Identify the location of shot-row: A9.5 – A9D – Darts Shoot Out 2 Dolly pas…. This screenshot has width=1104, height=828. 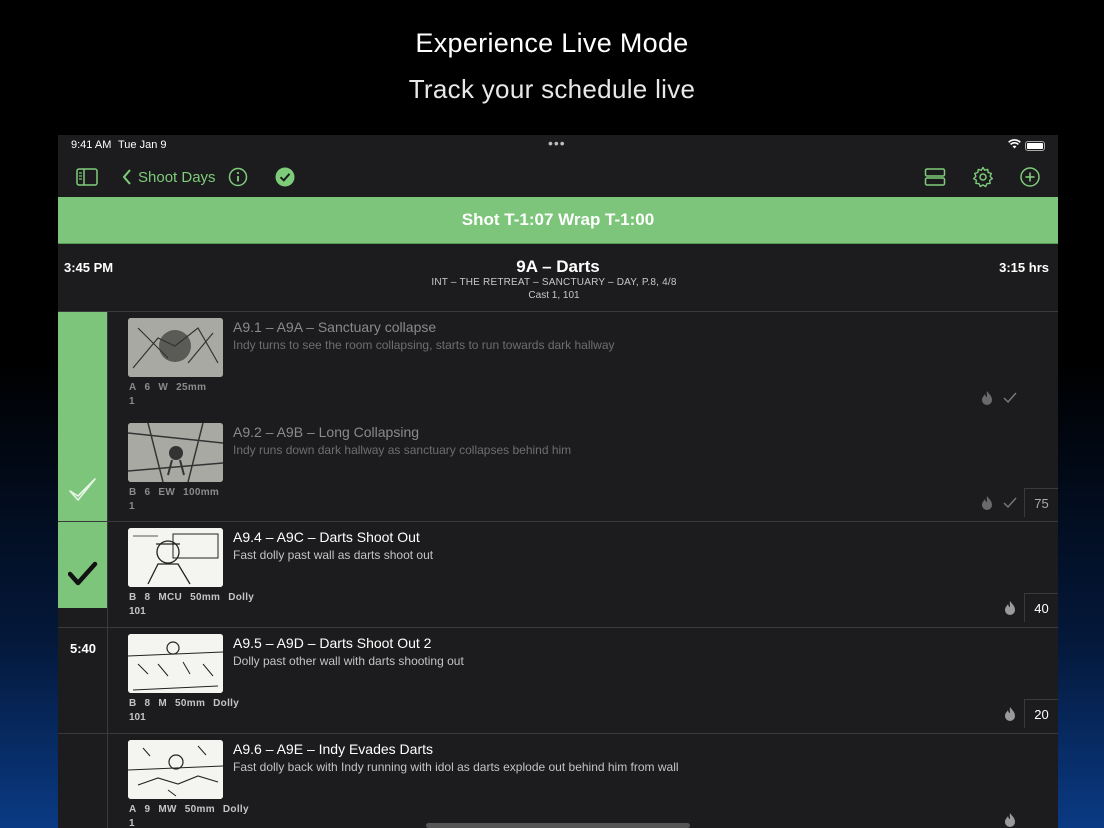
(583, 680).